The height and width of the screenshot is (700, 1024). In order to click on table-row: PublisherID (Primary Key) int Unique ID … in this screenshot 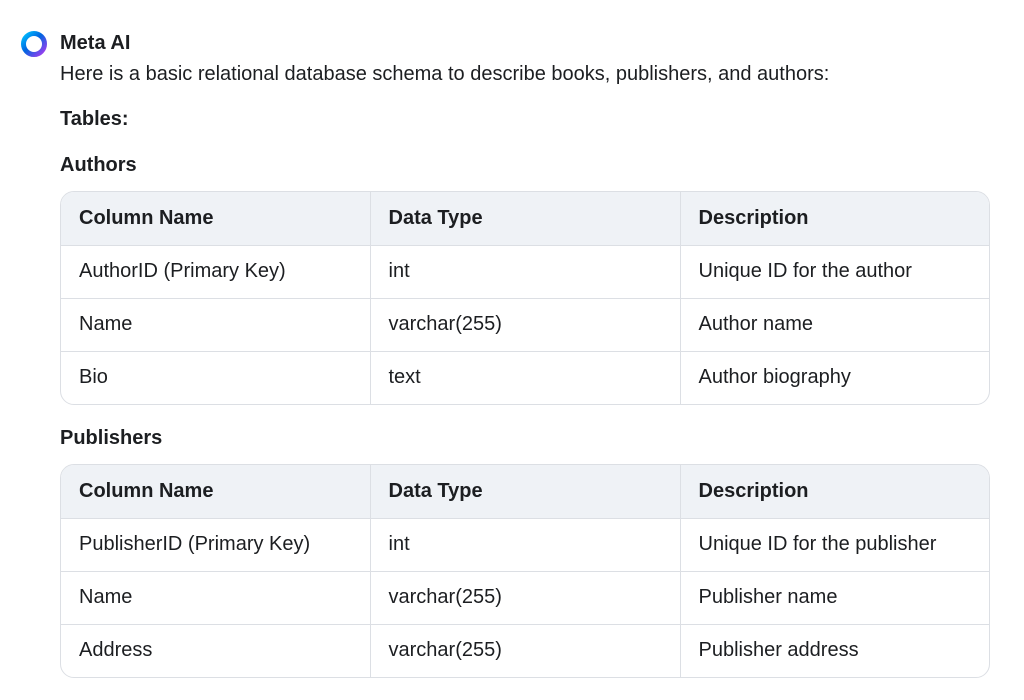, I will do `click(525, 545)`.